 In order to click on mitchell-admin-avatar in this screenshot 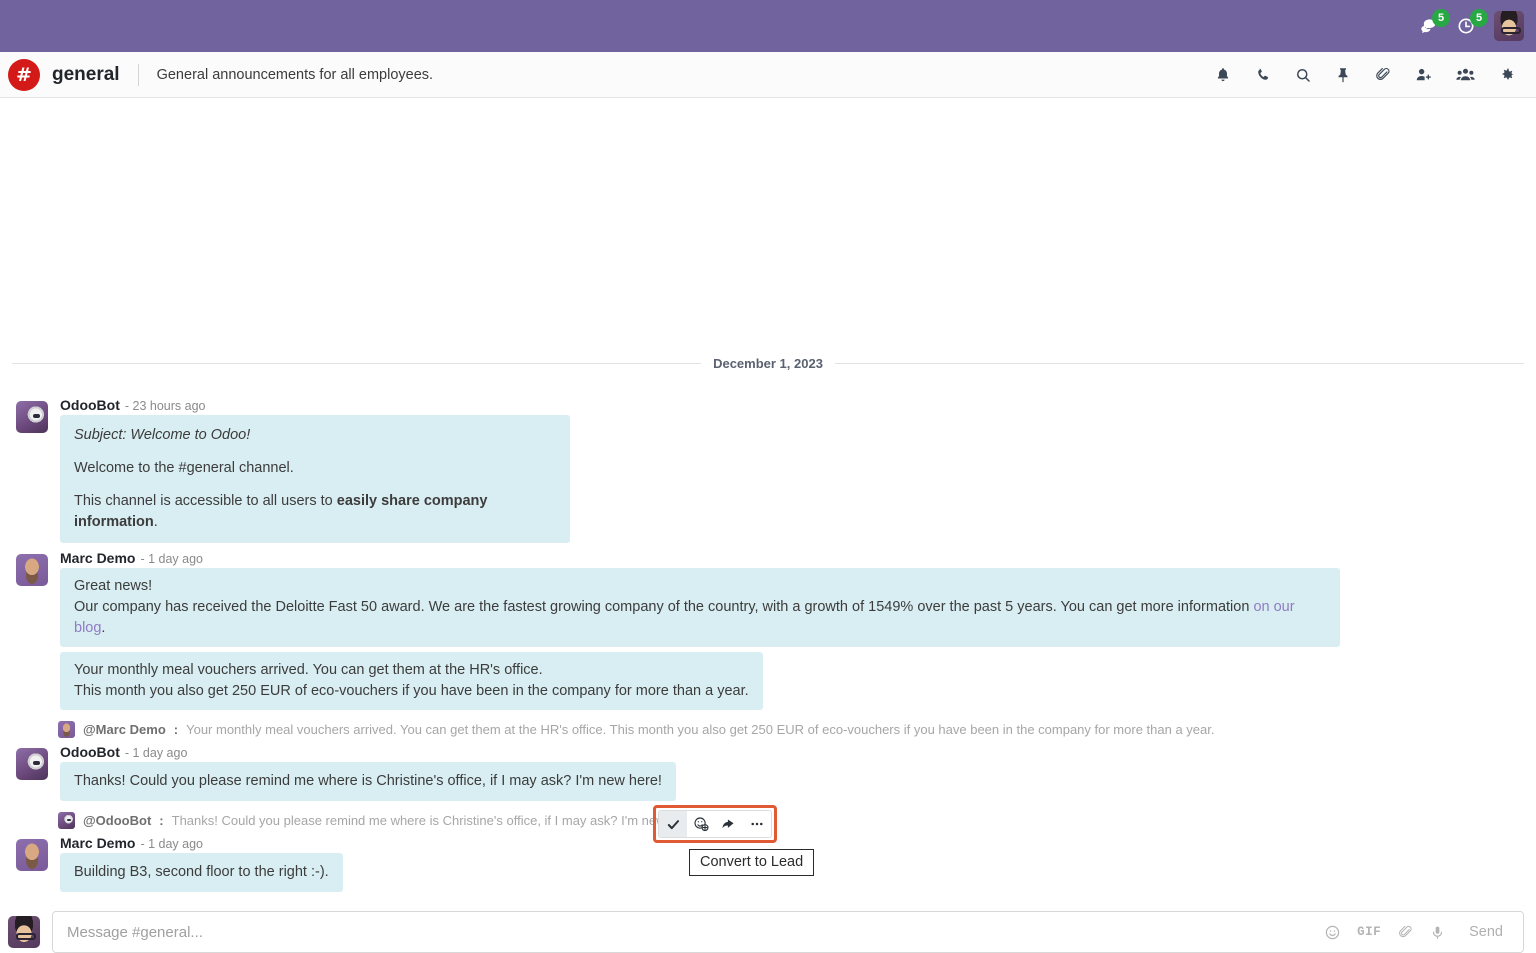, I will do `click(24, 932)`.